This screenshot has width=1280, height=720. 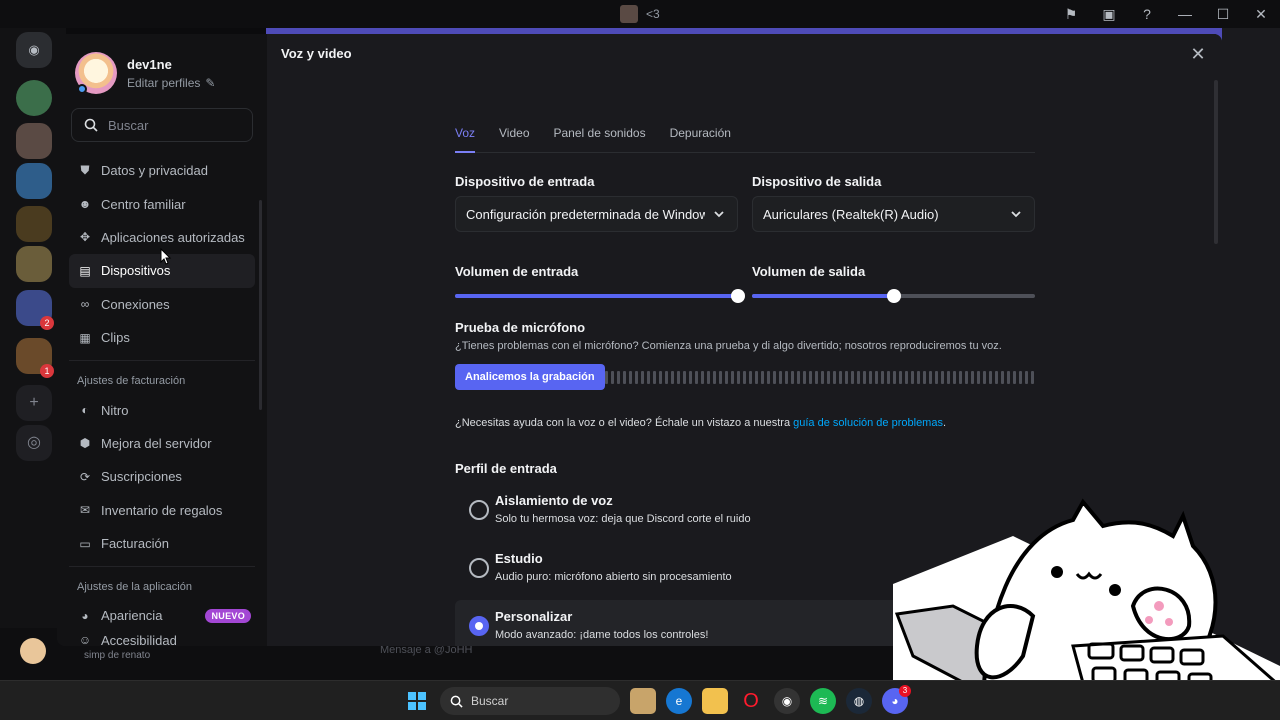 I want to click on output-device-value: Auriculares (Realtek(R) Audio), so click(x=851, y=214).